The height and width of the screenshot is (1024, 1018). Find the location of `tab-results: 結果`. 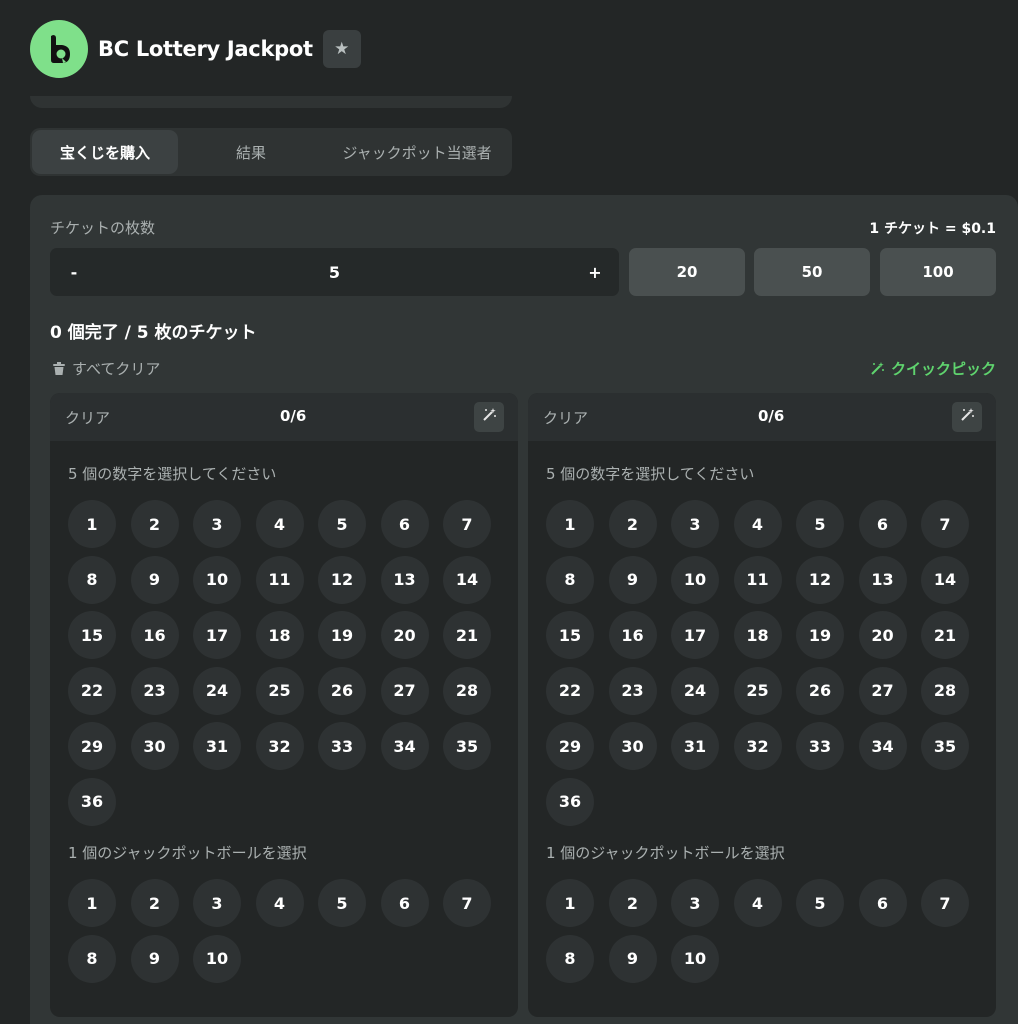

tab-results: 結果 is located at coordinates (251, 152).